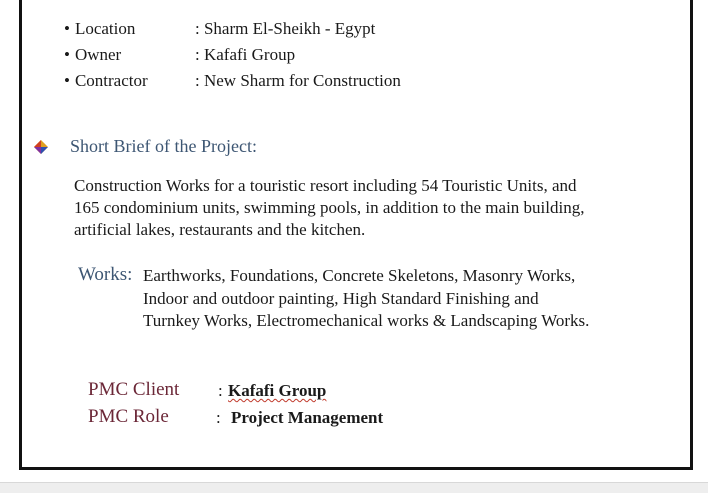  I want to click on pmc-role-colon: :, so click(218, 417).